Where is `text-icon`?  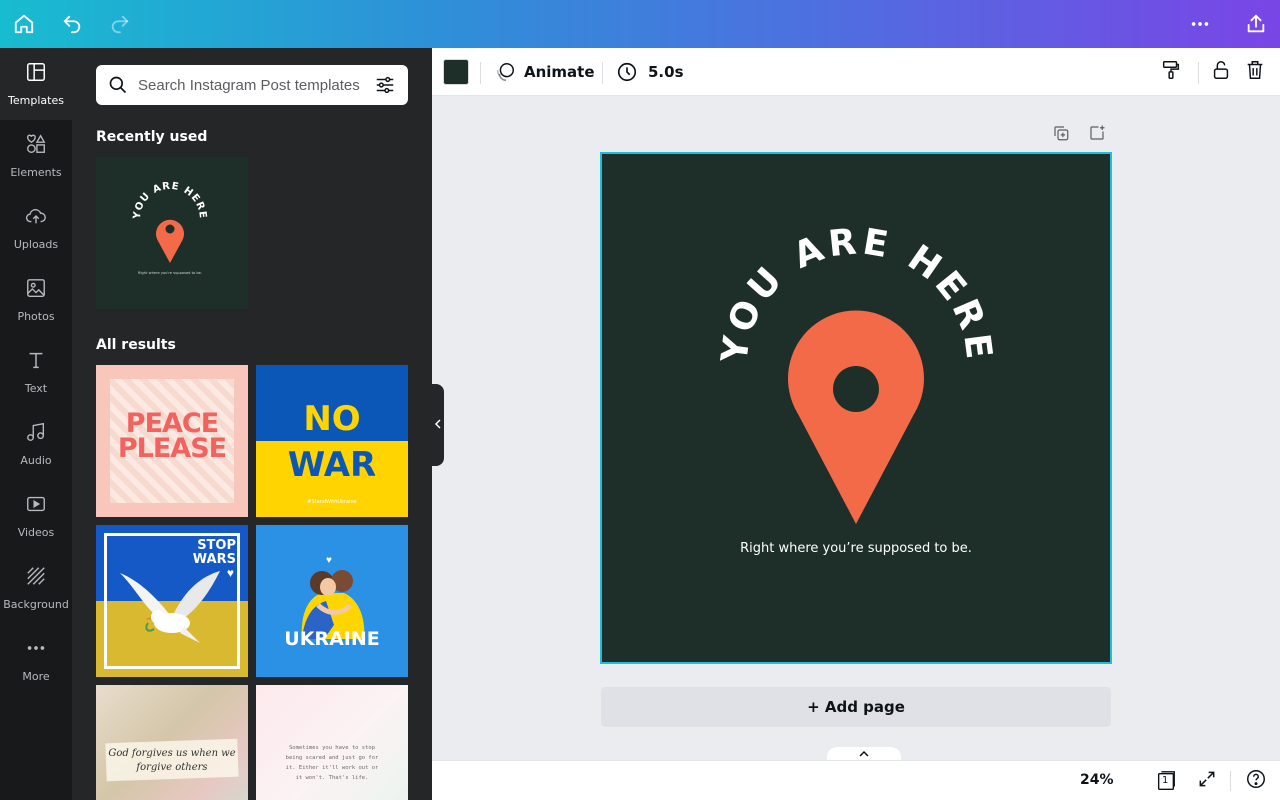 text-icon is located at coordinates (36, 362).